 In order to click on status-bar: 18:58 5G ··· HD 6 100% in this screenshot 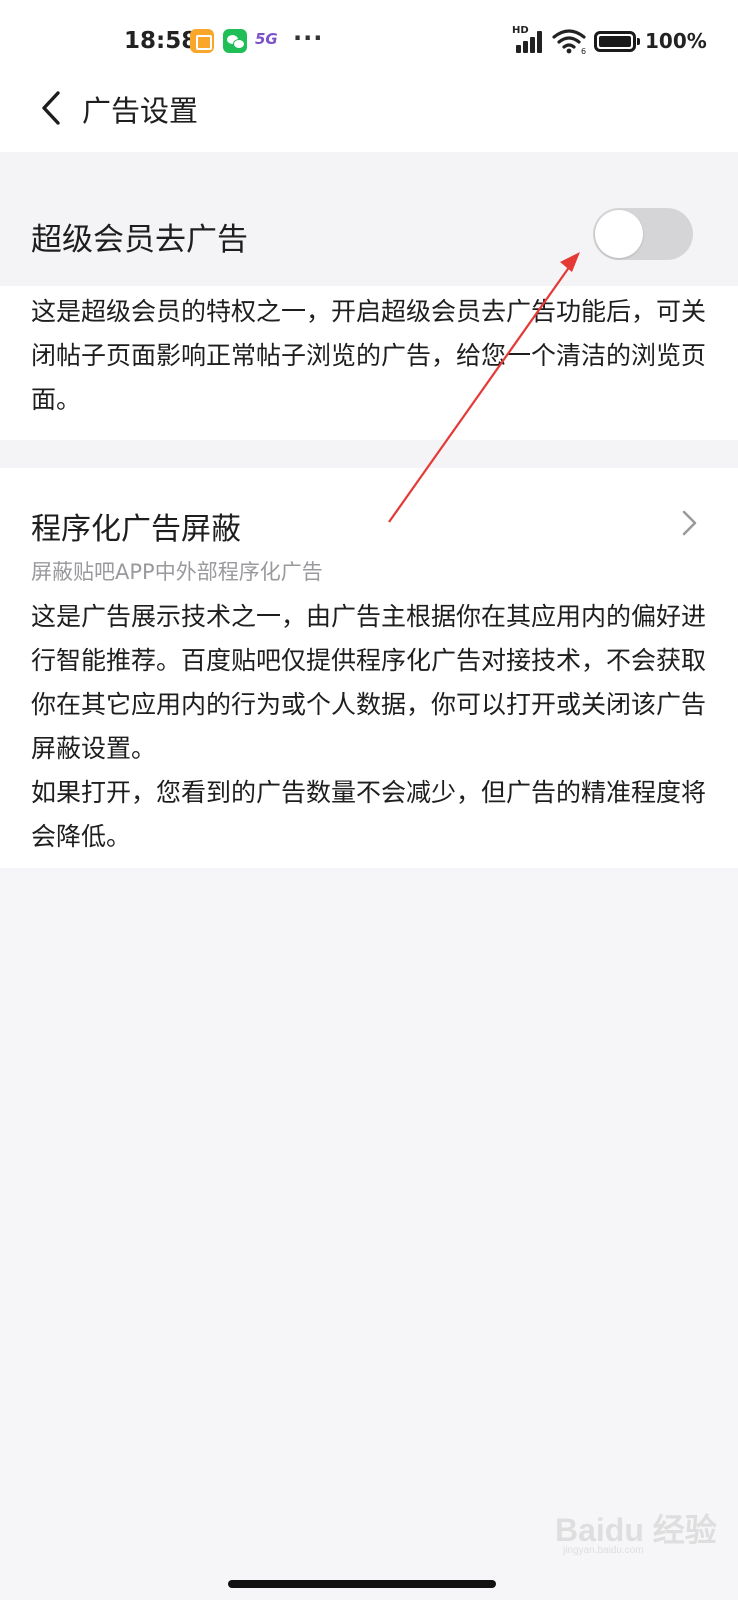, I will do `click(369, 42)`.